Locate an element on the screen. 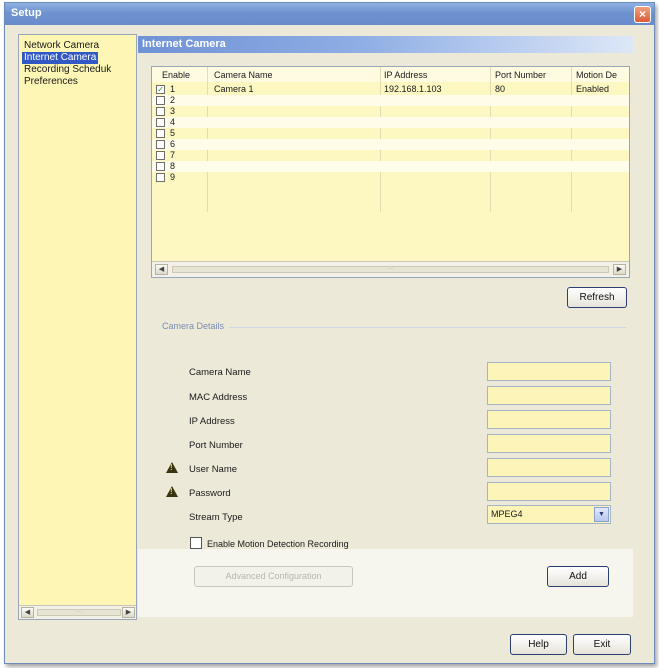  stream-type-select: MPEG4 ▼ is located at coordinates (549, 514).